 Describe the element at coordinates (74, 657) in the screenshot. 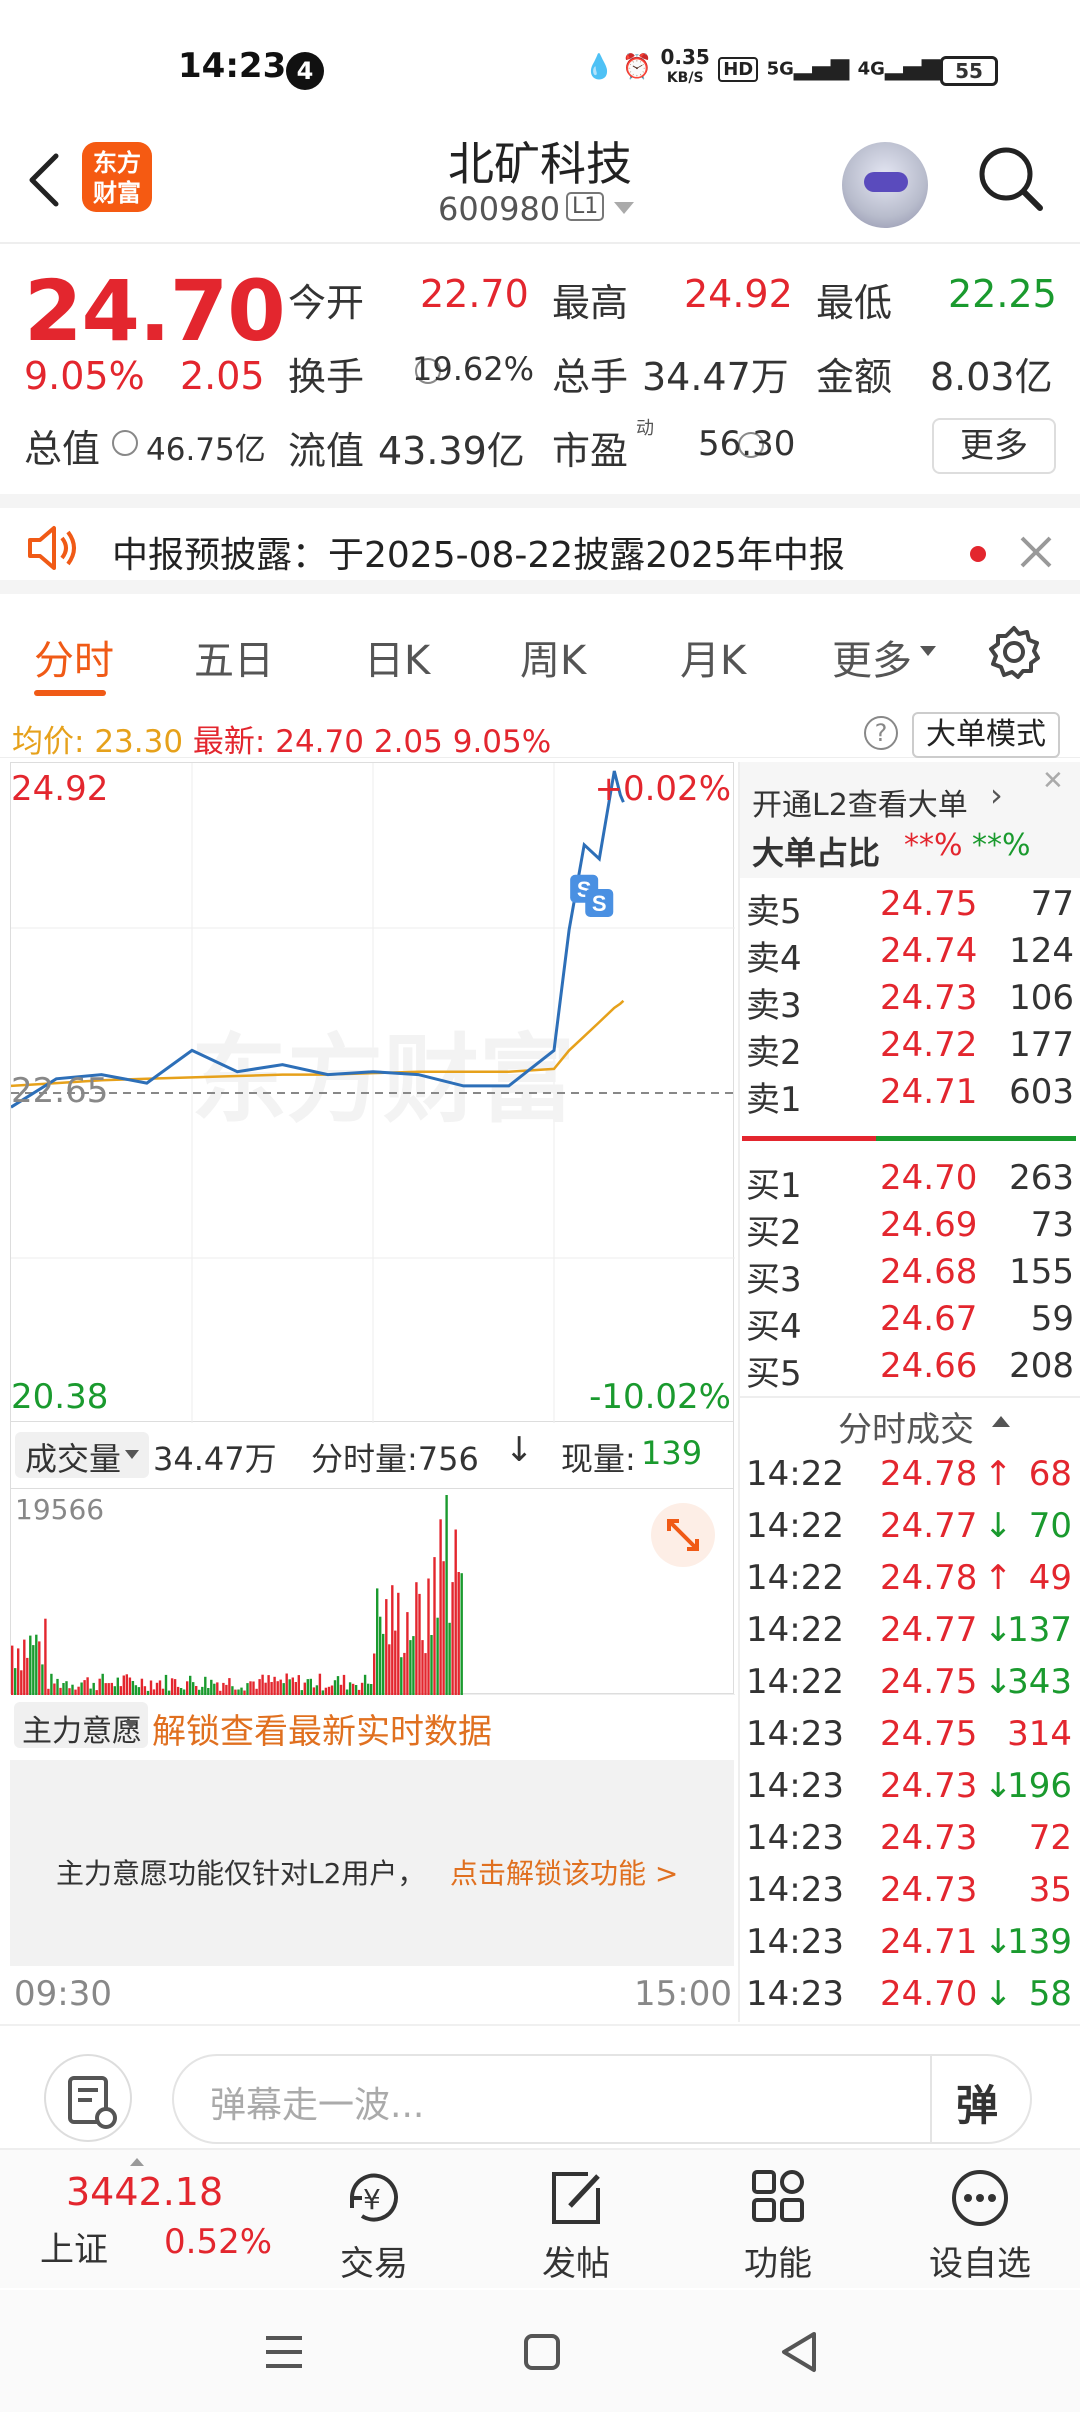

I see `tab-intraday: 分时` at that location.